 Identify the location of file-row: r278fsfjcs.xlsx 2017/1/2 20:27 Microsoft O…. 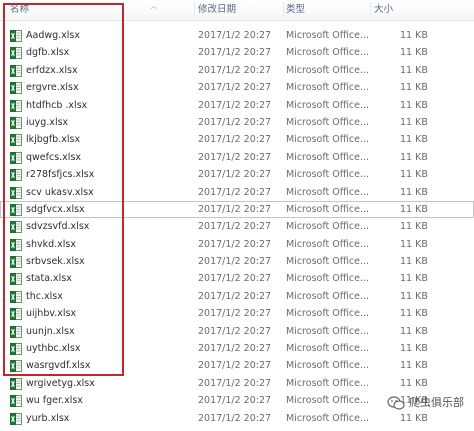
(237, 174).